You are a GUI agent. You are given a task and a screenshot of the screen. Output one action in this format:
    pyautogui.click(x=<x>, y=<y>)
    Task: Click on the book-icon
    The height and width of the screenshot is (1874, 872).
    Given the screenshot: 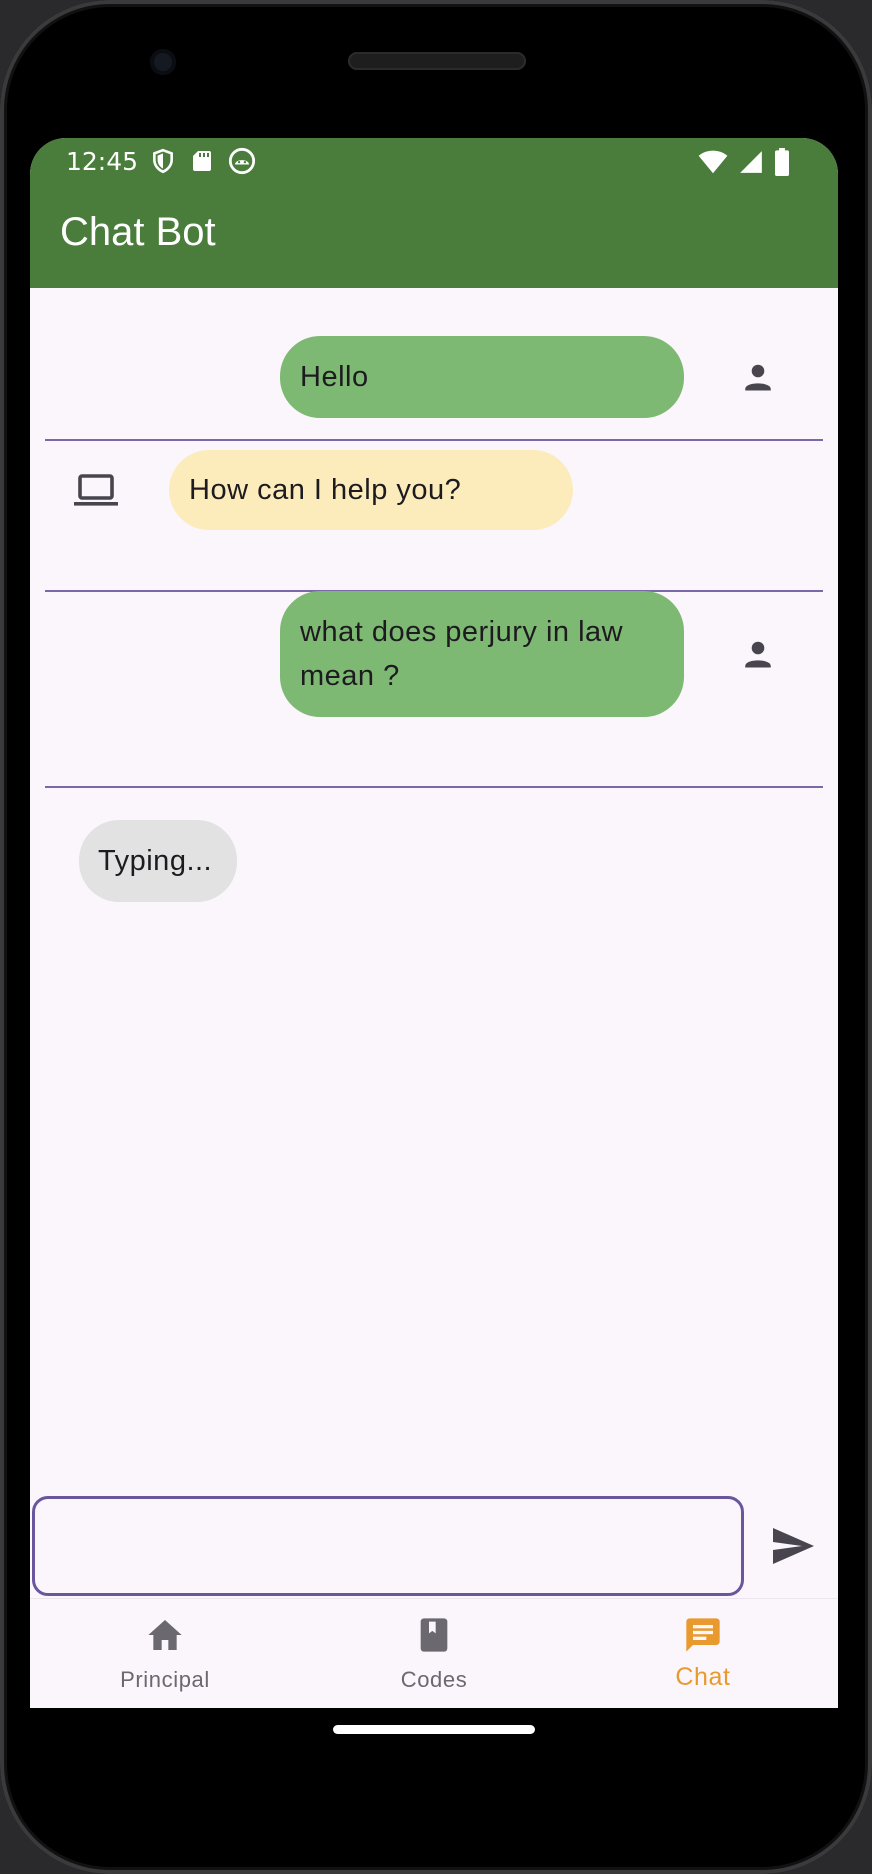 What is the action you would take?
    pyautogui.click(x=434, y=1635)
    